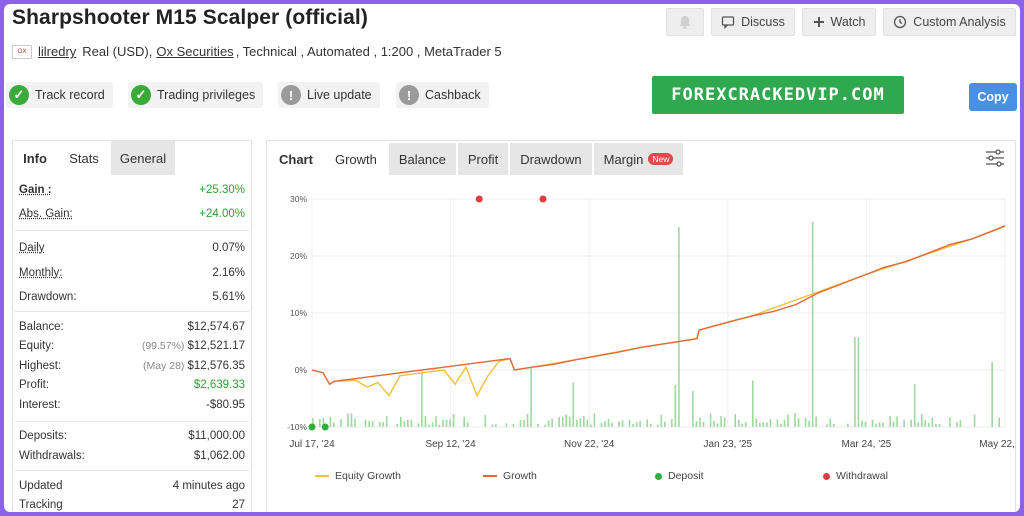 This screenshot has height=516, width=1024. I want to click on stat-tracking: Tracking 27, so click(132, 504).